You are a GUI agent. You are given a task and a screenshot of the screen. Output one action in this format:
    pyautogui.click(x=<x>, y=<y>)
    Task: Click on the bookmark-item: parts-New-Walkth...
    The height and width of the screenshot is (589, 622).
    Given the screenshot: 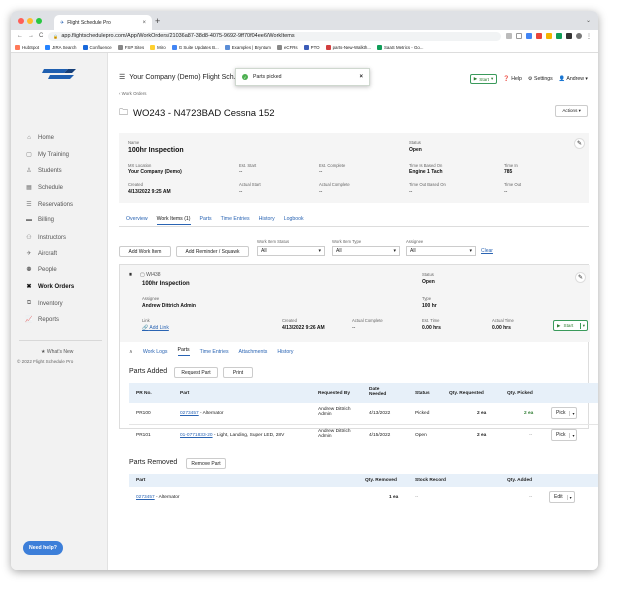 What is the action you would take?
    pyautogui.click(x=348, y=47)
    